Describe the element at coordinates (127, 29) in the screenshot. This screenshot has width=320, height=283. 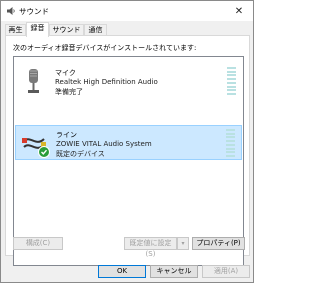
I see `tab-bar: 再生 録音 サウンド 通信` at that location.